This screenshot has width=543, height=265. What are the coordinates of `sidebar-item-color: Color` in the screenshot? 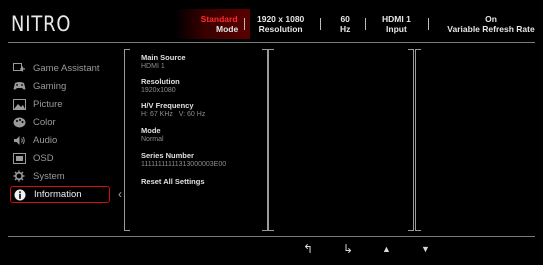 It's located at (60, 122).